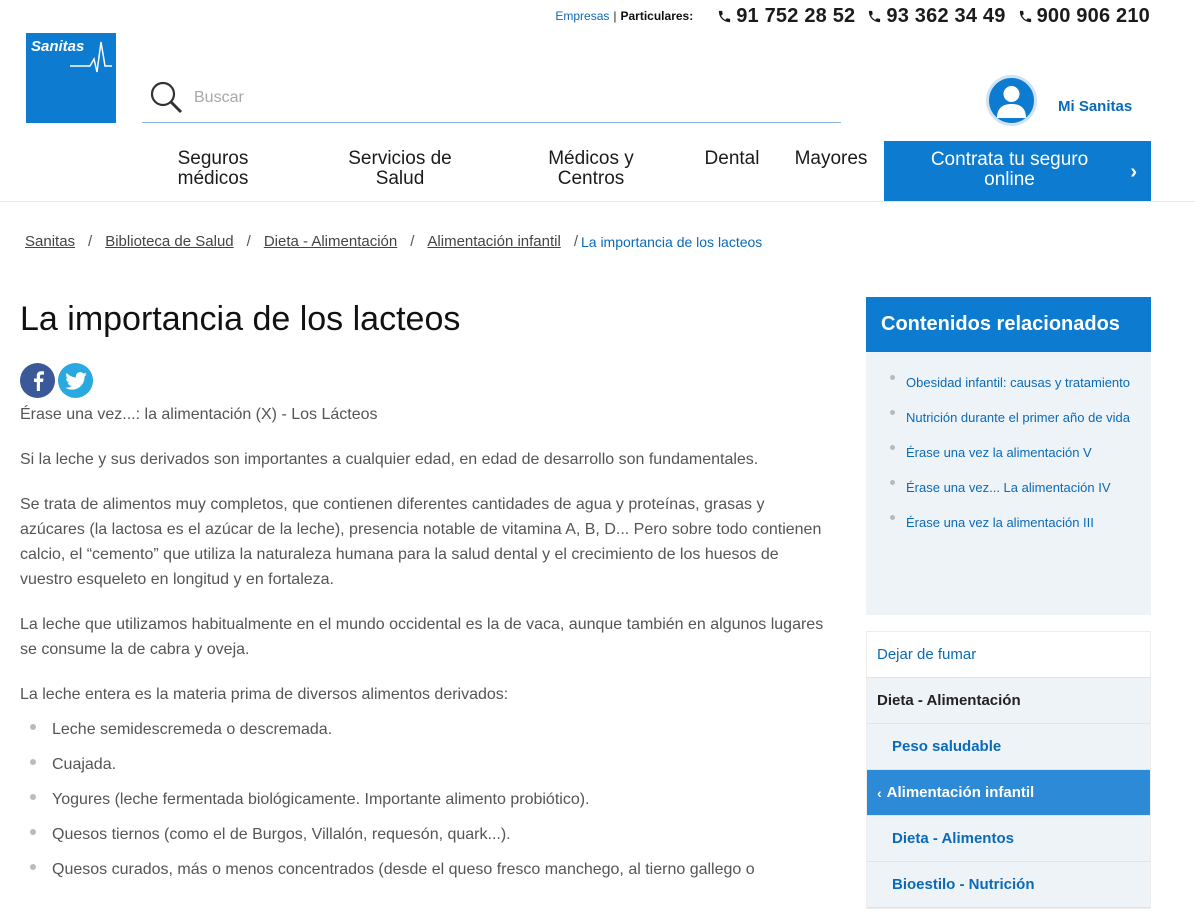 This screenshot has height=918, width=1195. Describe the element at coordinates (1008, 747) in the screenshot. I see `sidenav-item-peso-saludable: Peso saludable` at that location.